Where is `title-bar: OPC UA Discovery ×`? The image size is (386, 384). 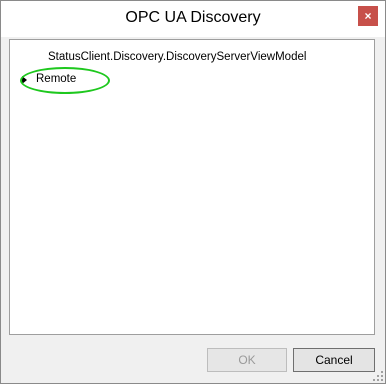
title-bar: OPC UA Discovery × is located at coordinates (193, 19).